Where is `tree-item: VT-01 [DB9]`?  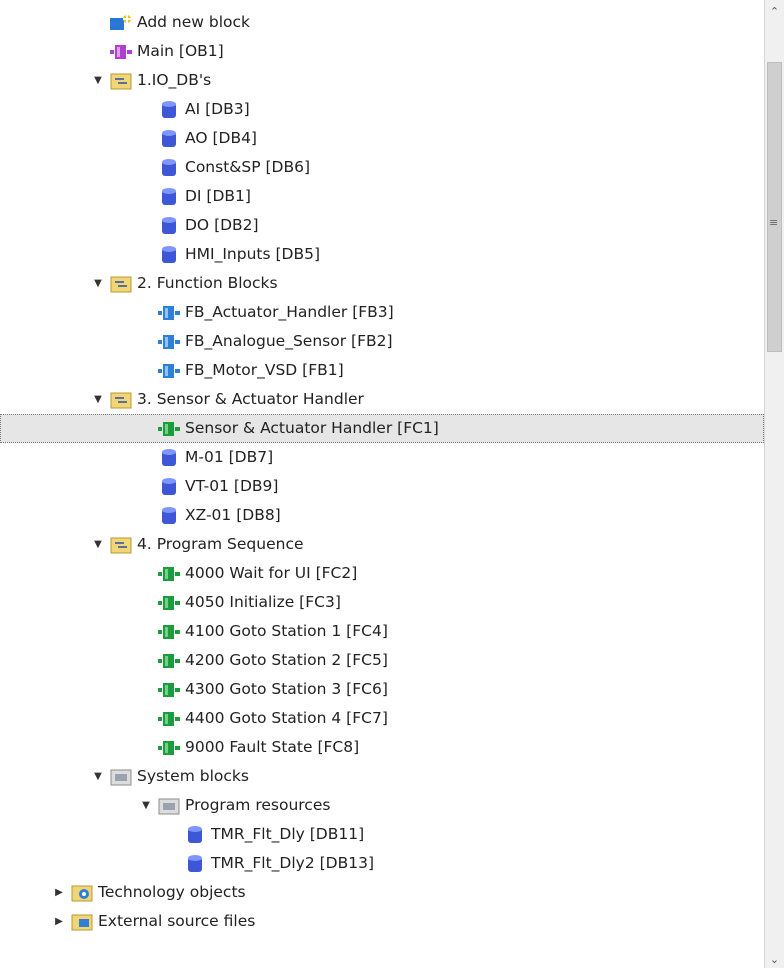 tree-item: VT-01 [DB9] is located at coordinates (382, 486).